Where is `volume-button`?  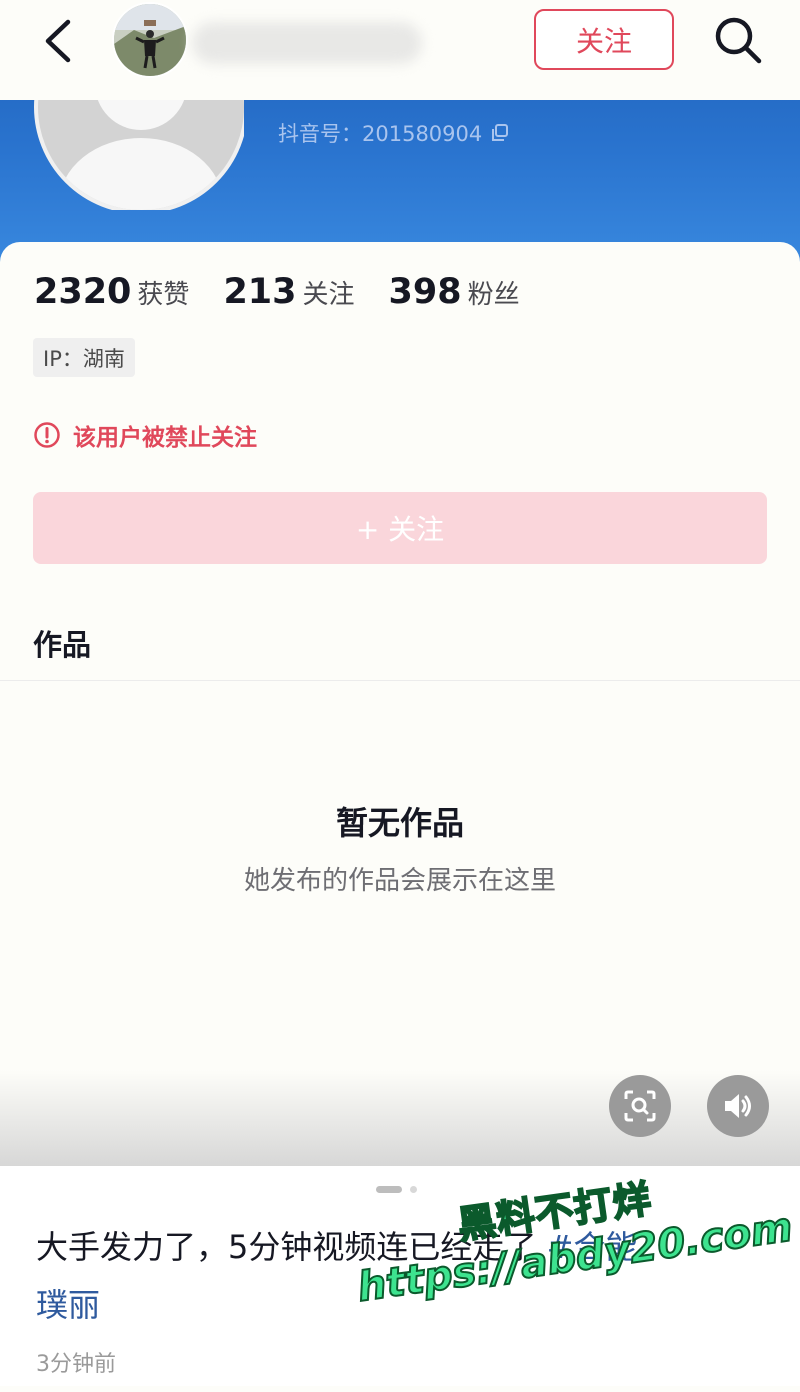 volume-button is located at coordinates (738, 1106).